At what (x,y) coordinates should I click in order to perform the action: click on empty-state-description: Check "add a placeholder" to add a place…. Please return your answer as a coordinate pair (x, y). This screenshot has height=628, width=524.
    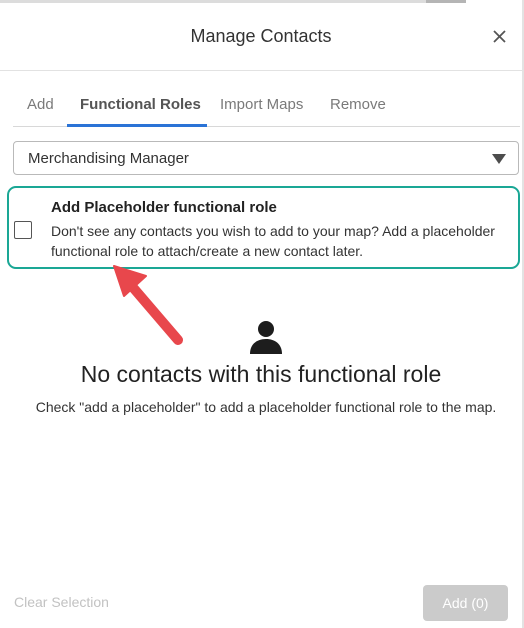
    Looking at the image, I should click on (266, 407).